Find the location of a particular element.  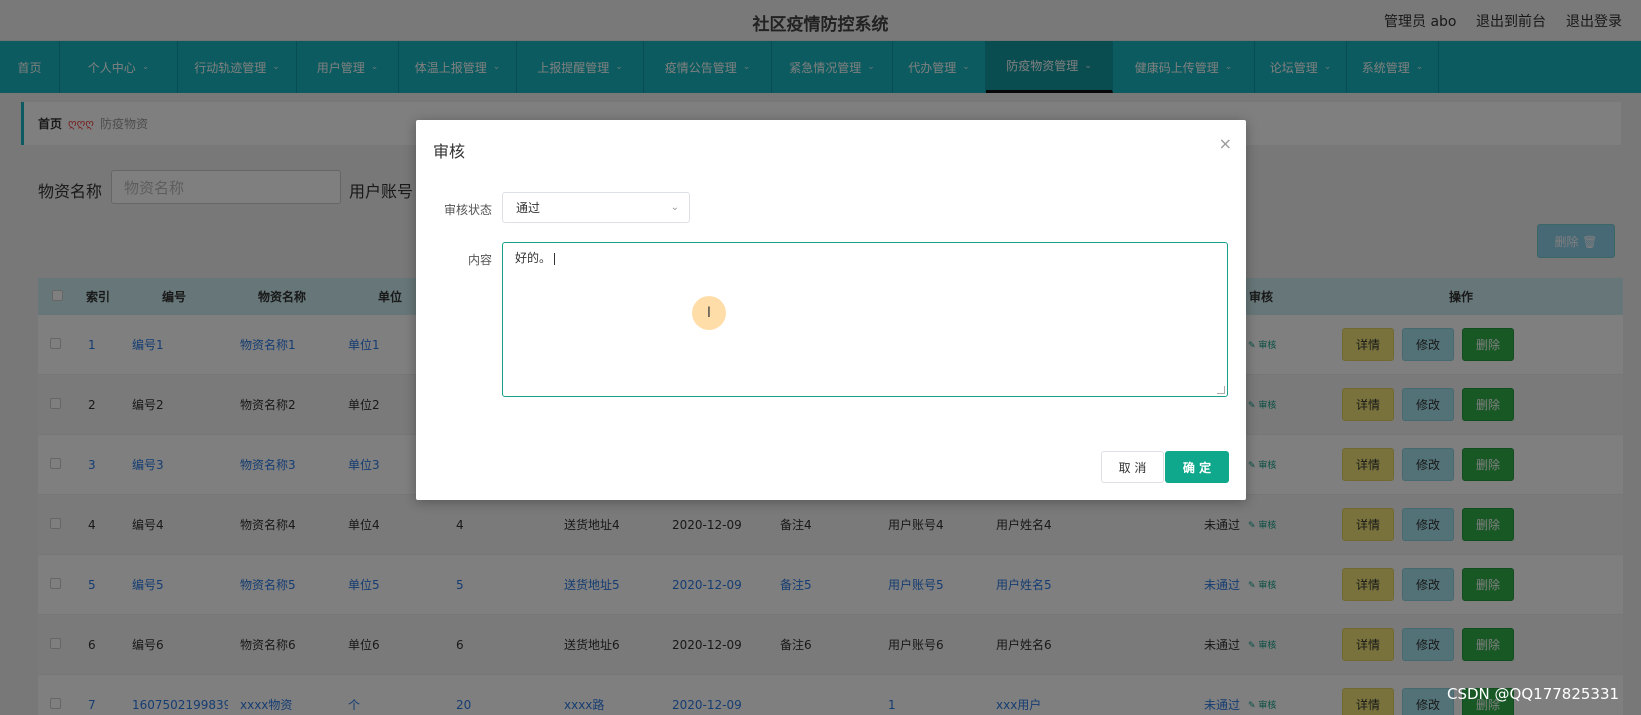

close-icon: × is located at coordinates (1225, 143).